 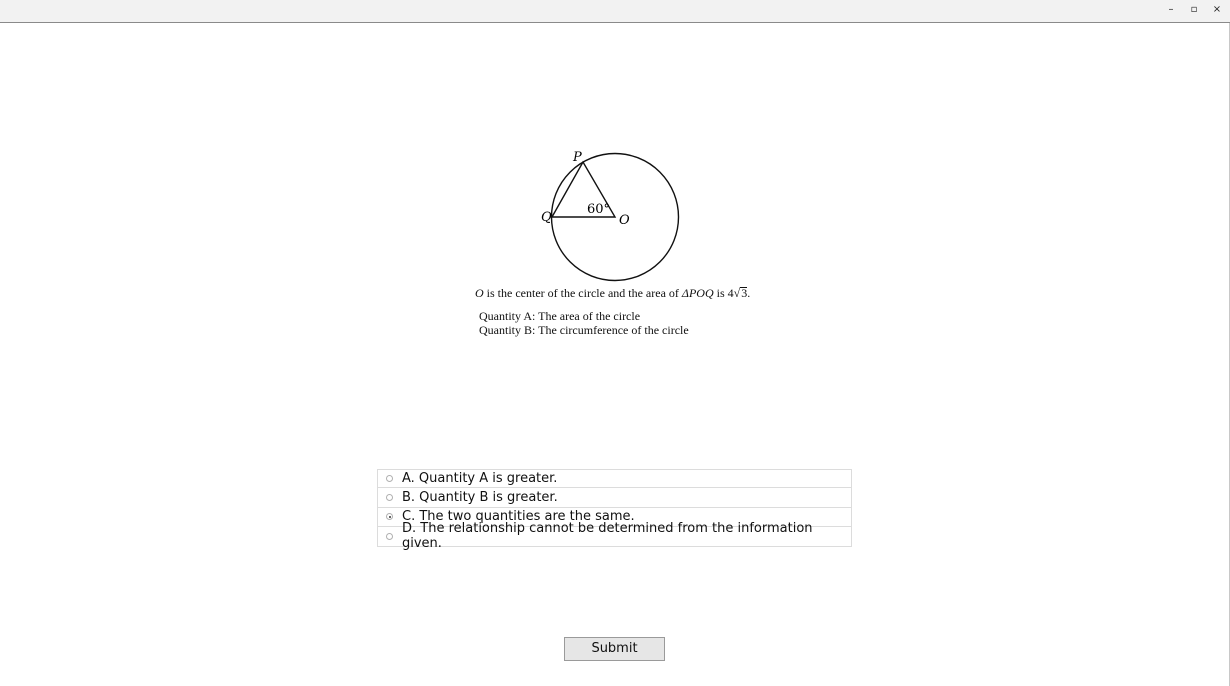 I want to click on label-p: P, so click(x=577, y=157).